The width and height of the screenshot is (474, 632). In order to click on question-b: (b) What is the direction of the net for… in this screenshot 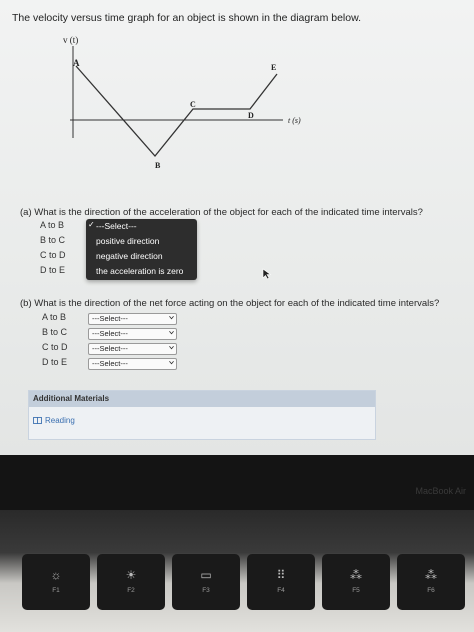, I will do `click(230, 303)`.